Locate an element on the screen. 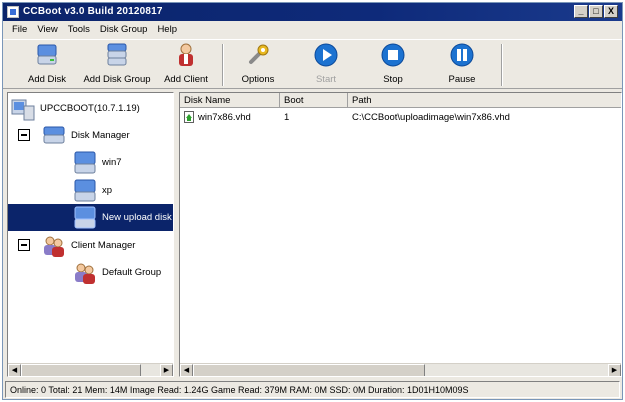  client-icon is located at coordinates (186, 54).